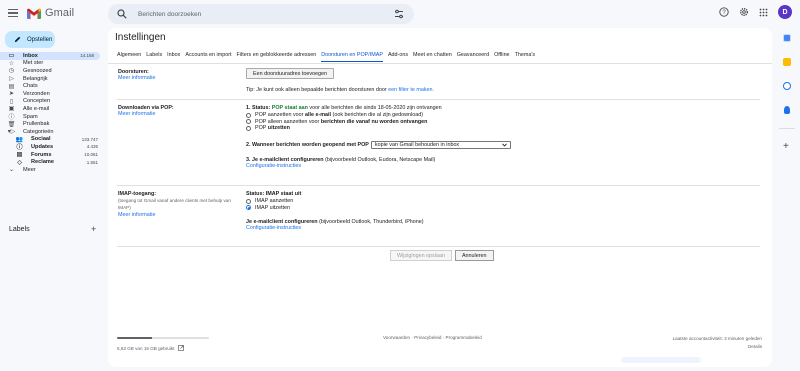 The image size is (800, 371). Describe the element at coordinates (30, 86) in the screenshot. I see `sidebar-item-label: Chats` at that location.